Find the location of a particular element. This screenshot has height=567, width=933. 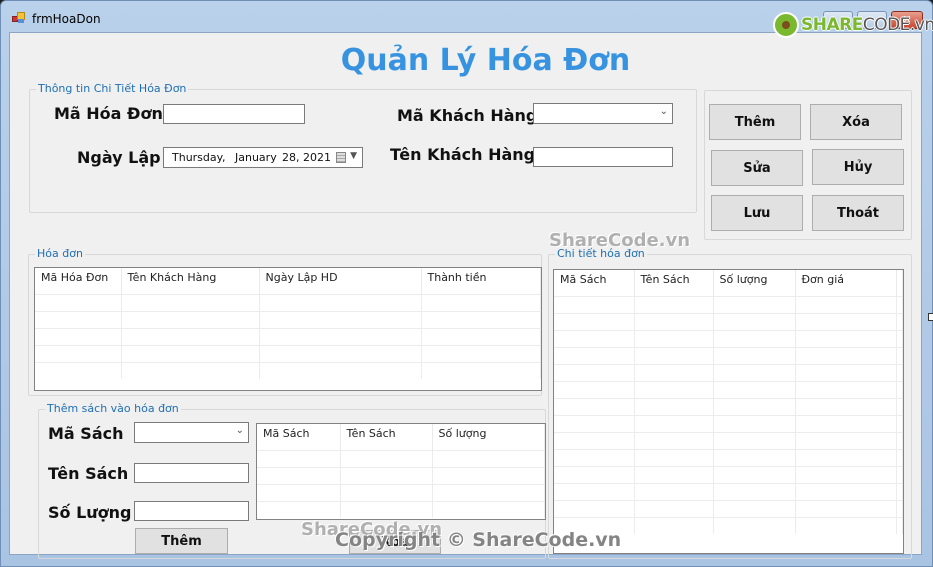

minimize-button is located at coordinates (838, 20).